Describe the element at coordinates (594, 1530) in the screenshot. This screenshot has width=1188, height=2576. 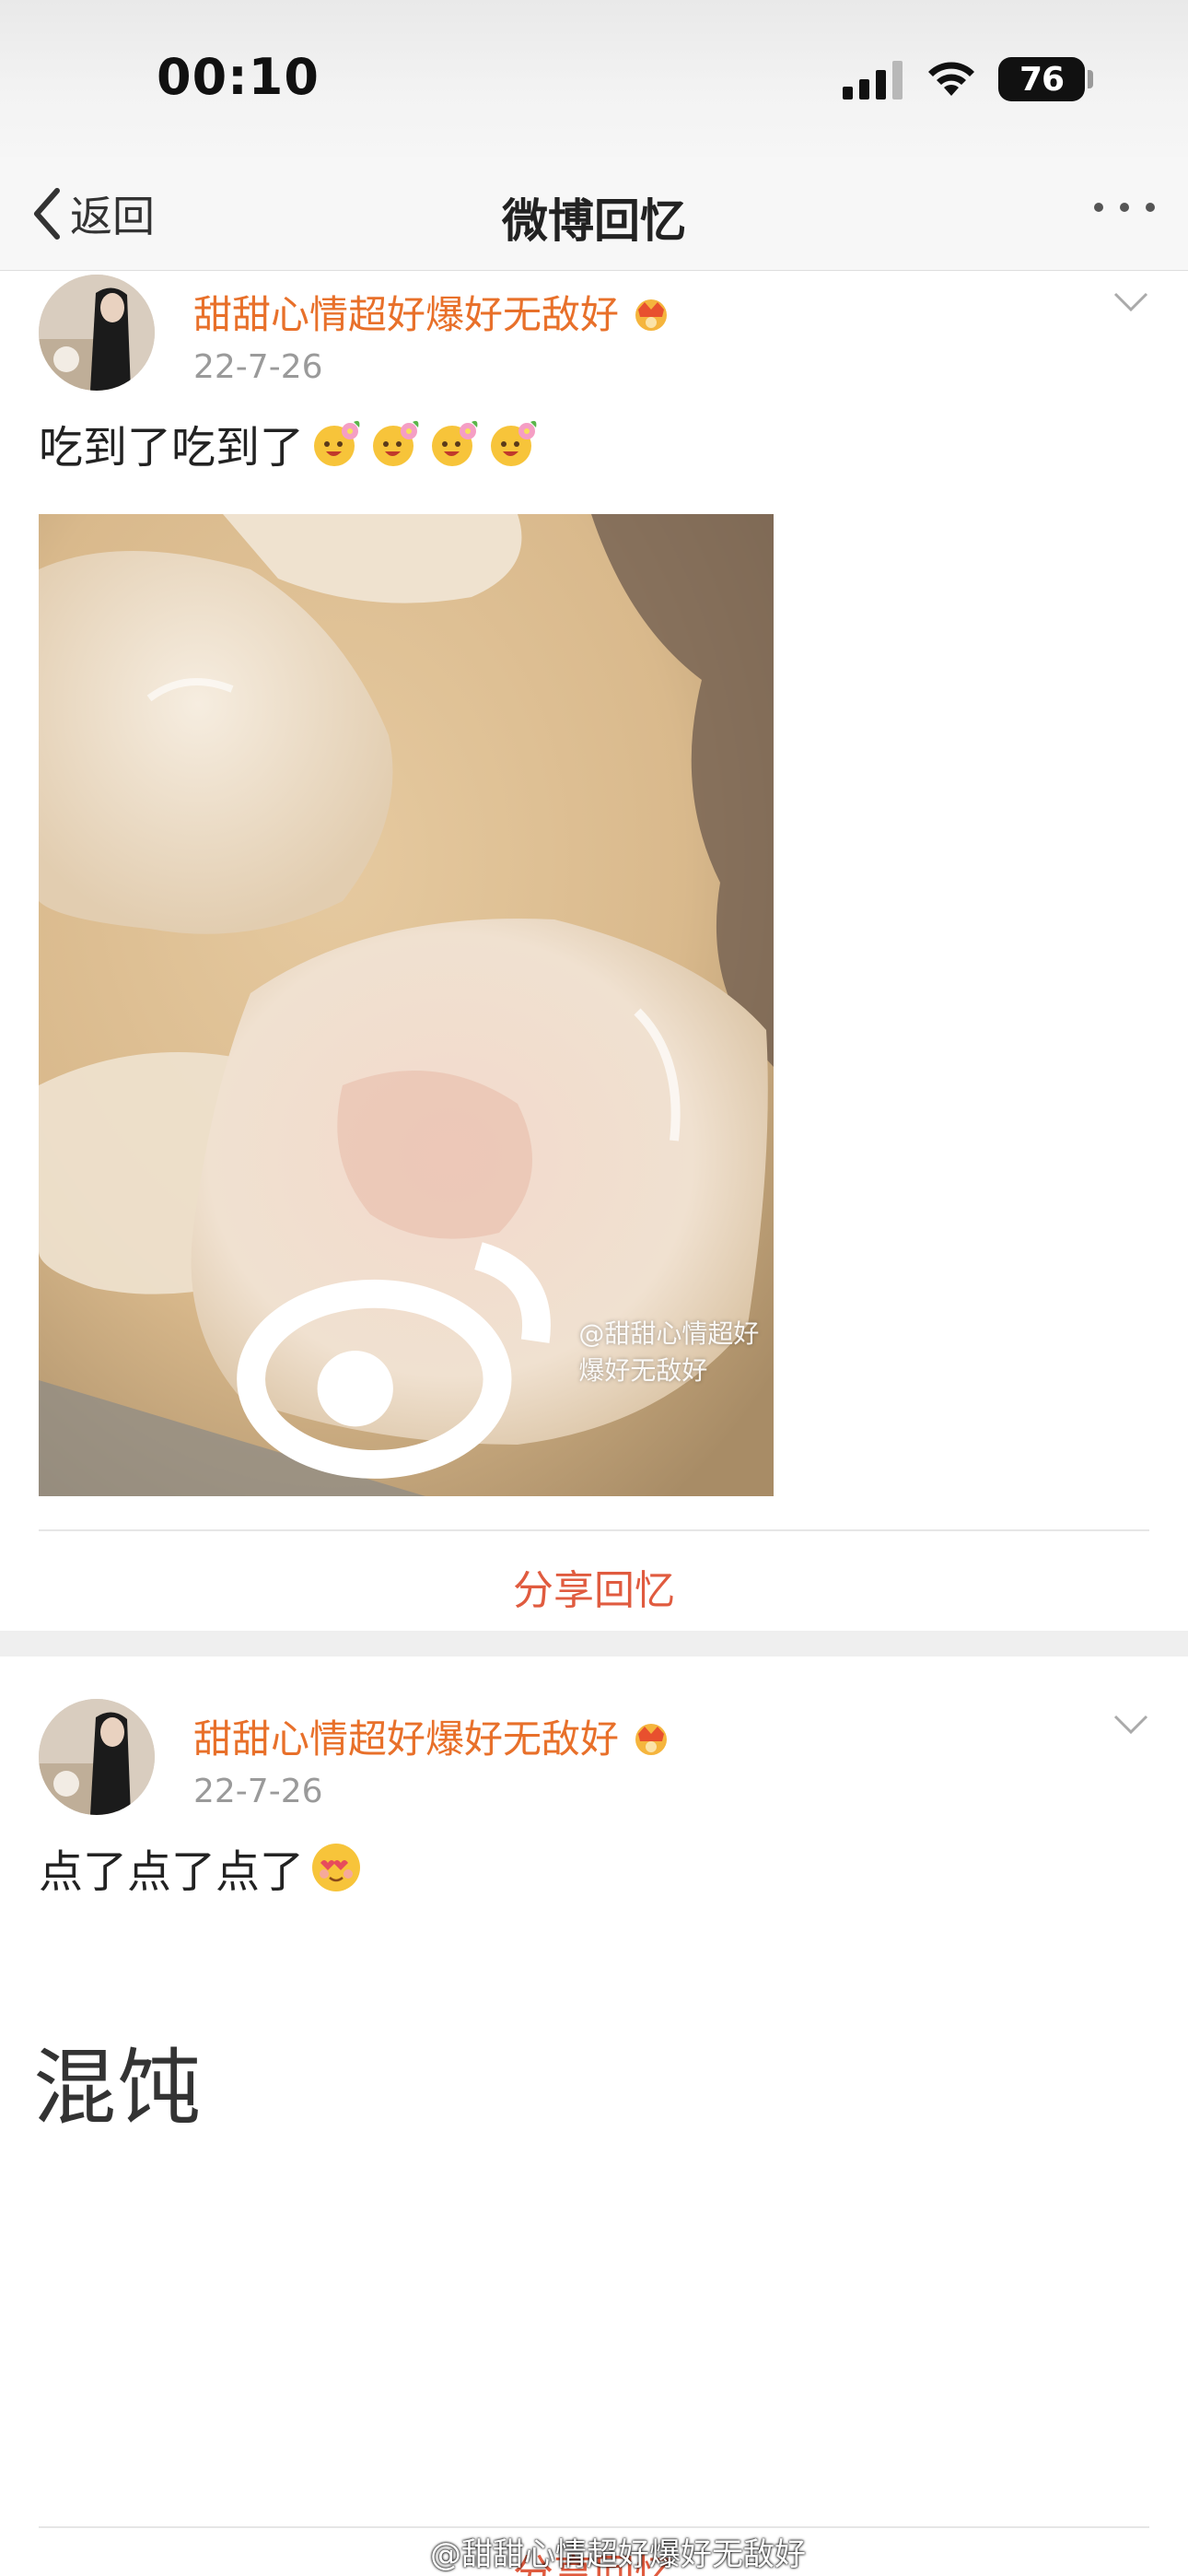
I see `divider` at that location.